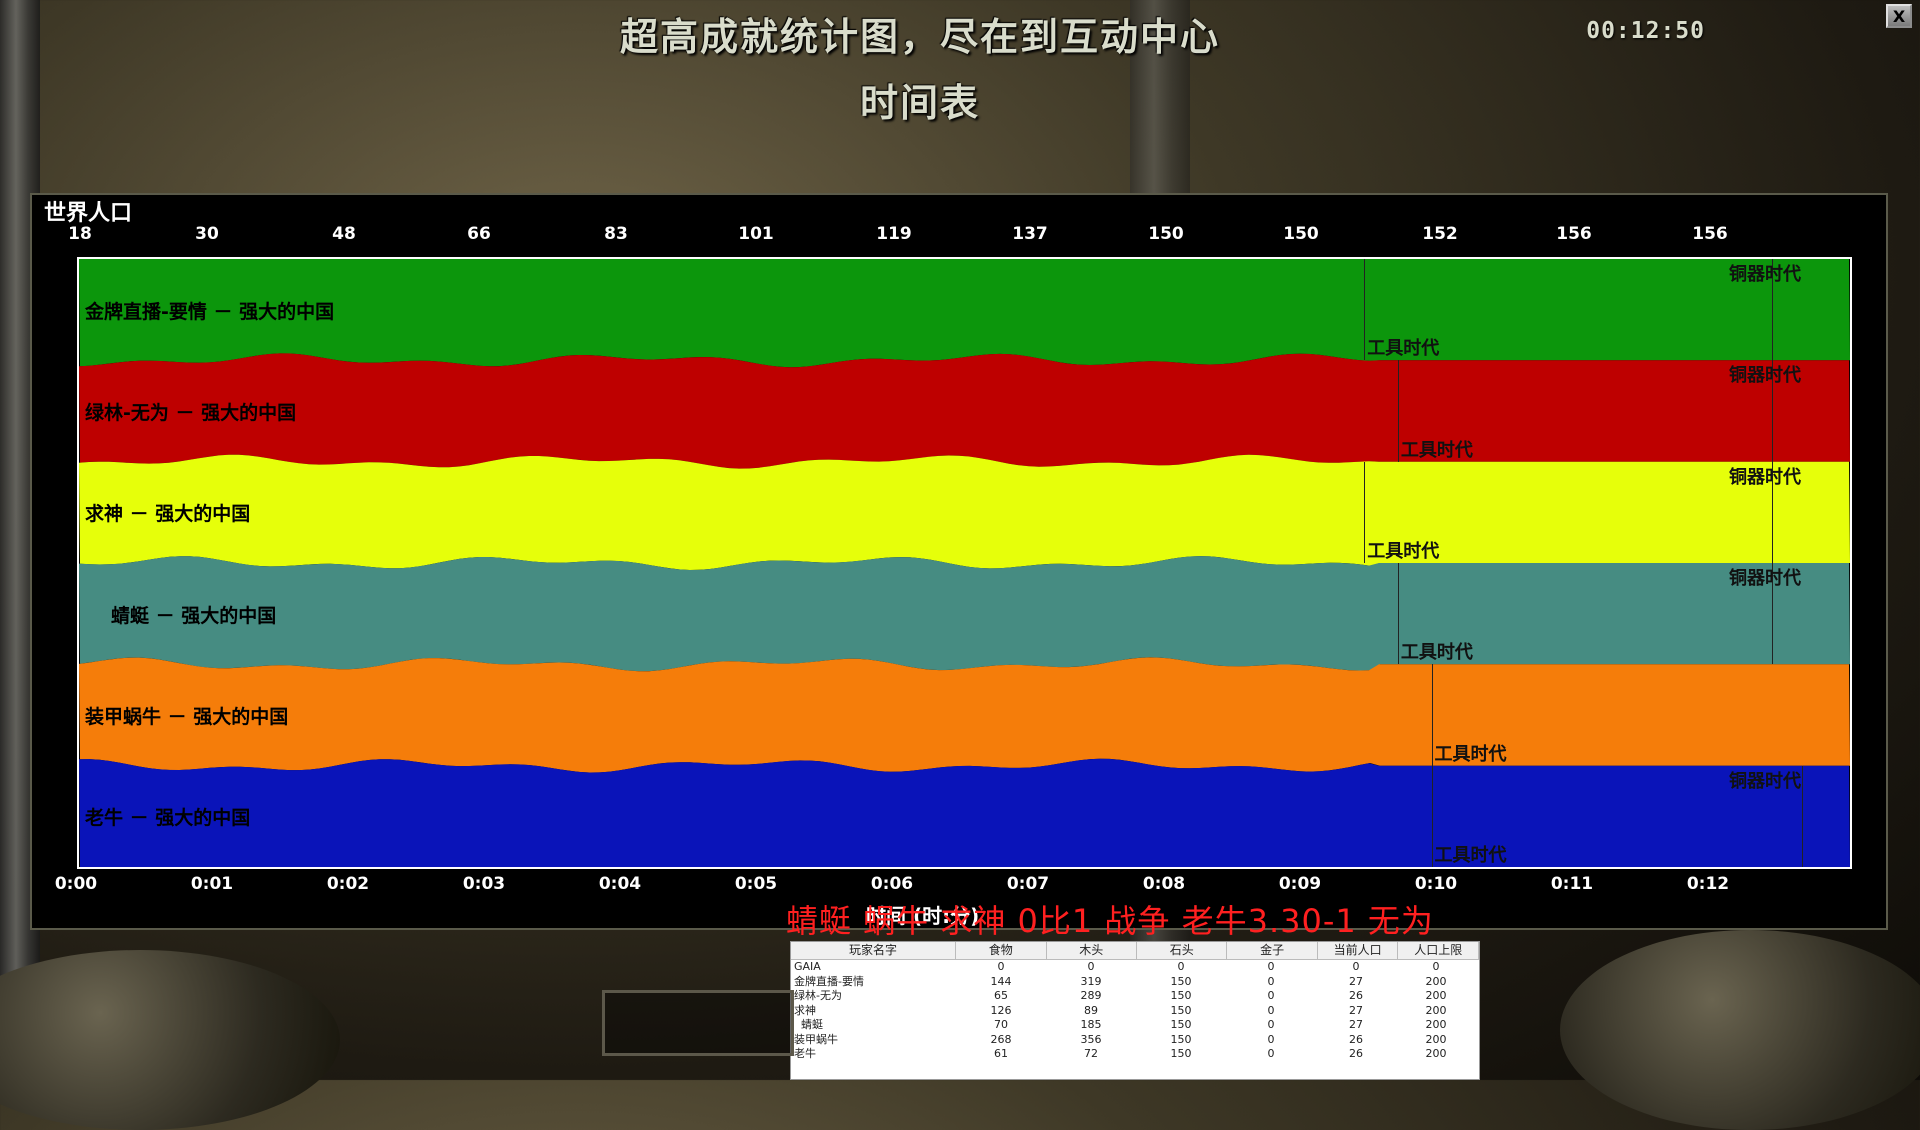 The height and width of the screenshot is (1130, 1920). I want to click on chart-label: 世界人口, so click(88, 213).